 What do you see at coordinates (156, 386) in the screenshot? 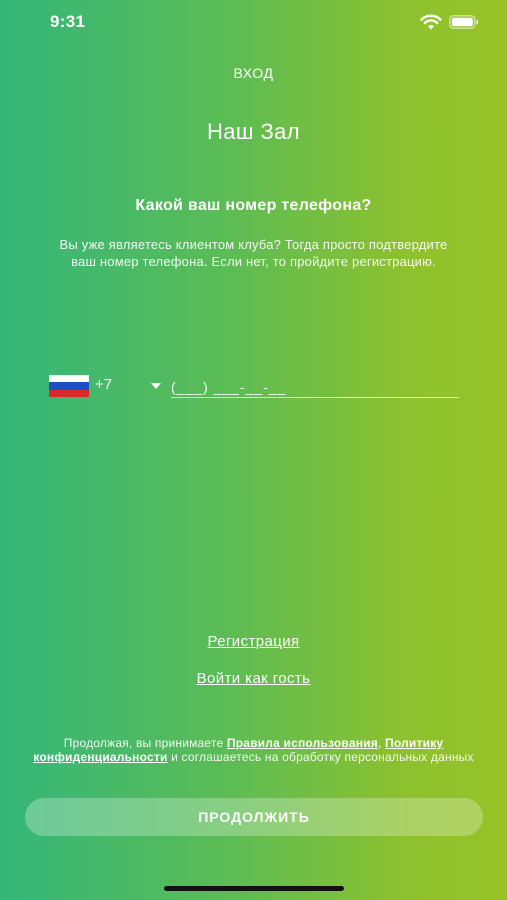
I see `caret-down-icon` at bounding box center [156, 386].